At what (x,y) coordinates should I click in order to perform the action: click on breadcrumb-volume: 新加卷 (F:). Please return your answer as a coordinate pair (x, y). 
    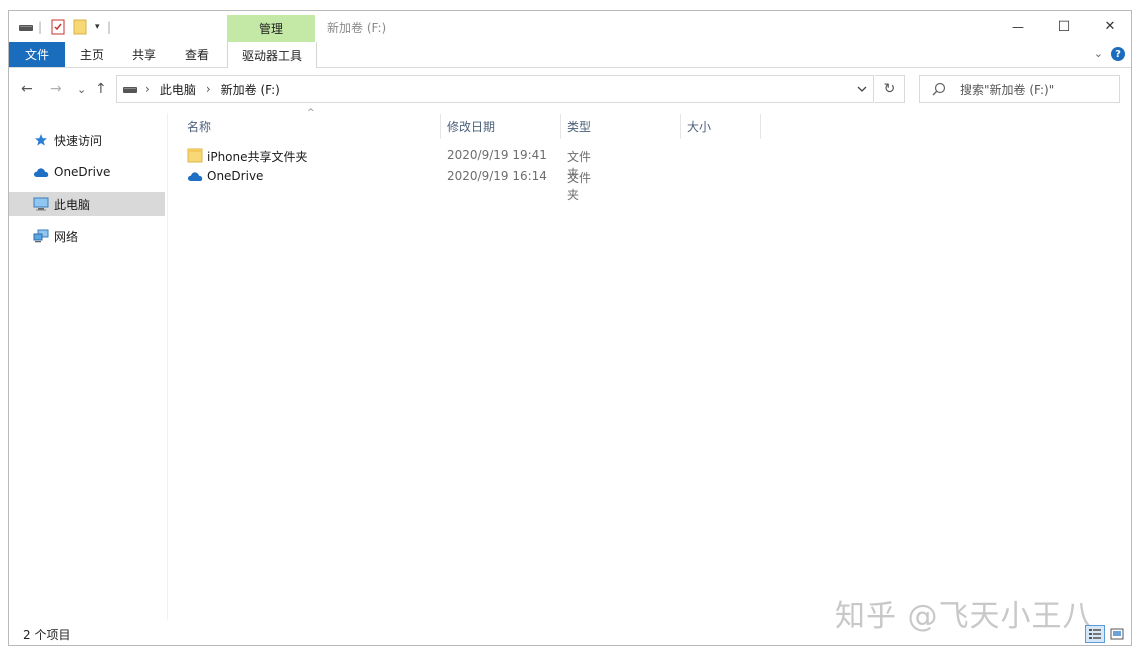
    Looking at the image, I should click on (250, 89).